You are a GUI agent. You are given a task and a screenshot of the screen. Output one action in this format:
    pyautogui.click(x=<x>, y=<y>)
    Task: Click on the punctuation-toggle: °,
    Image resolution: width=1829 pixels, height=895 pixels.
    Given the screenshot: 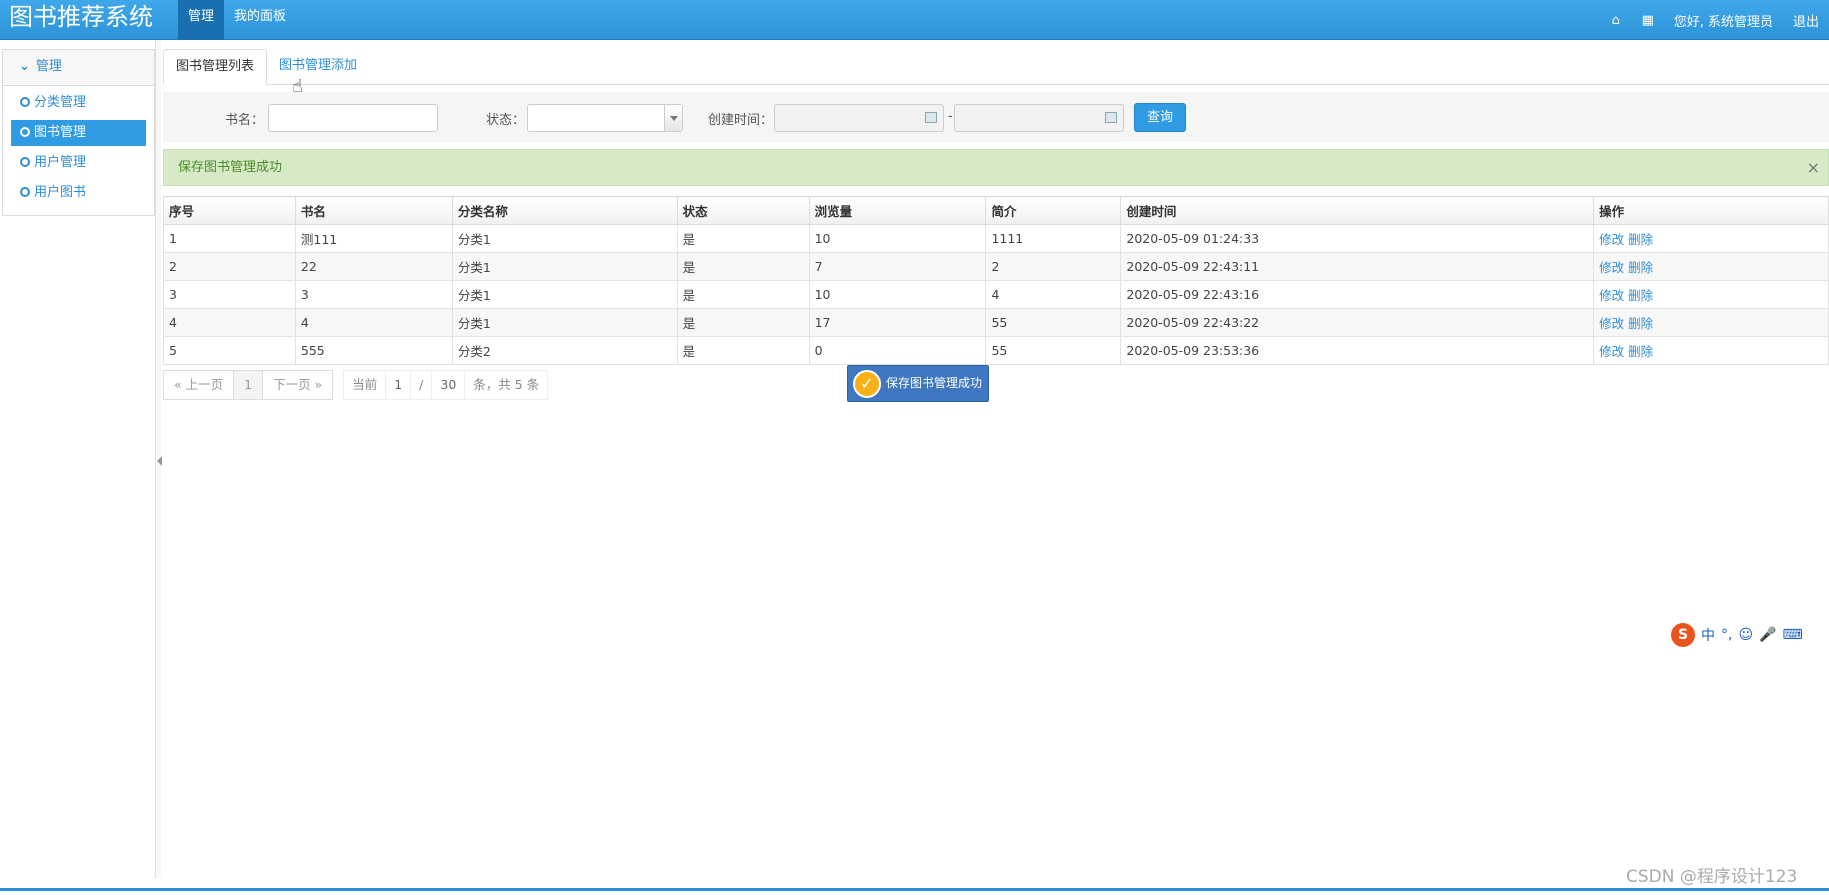 What is the action you would take?
    pyautogui.click(x=1726, y=635)
    